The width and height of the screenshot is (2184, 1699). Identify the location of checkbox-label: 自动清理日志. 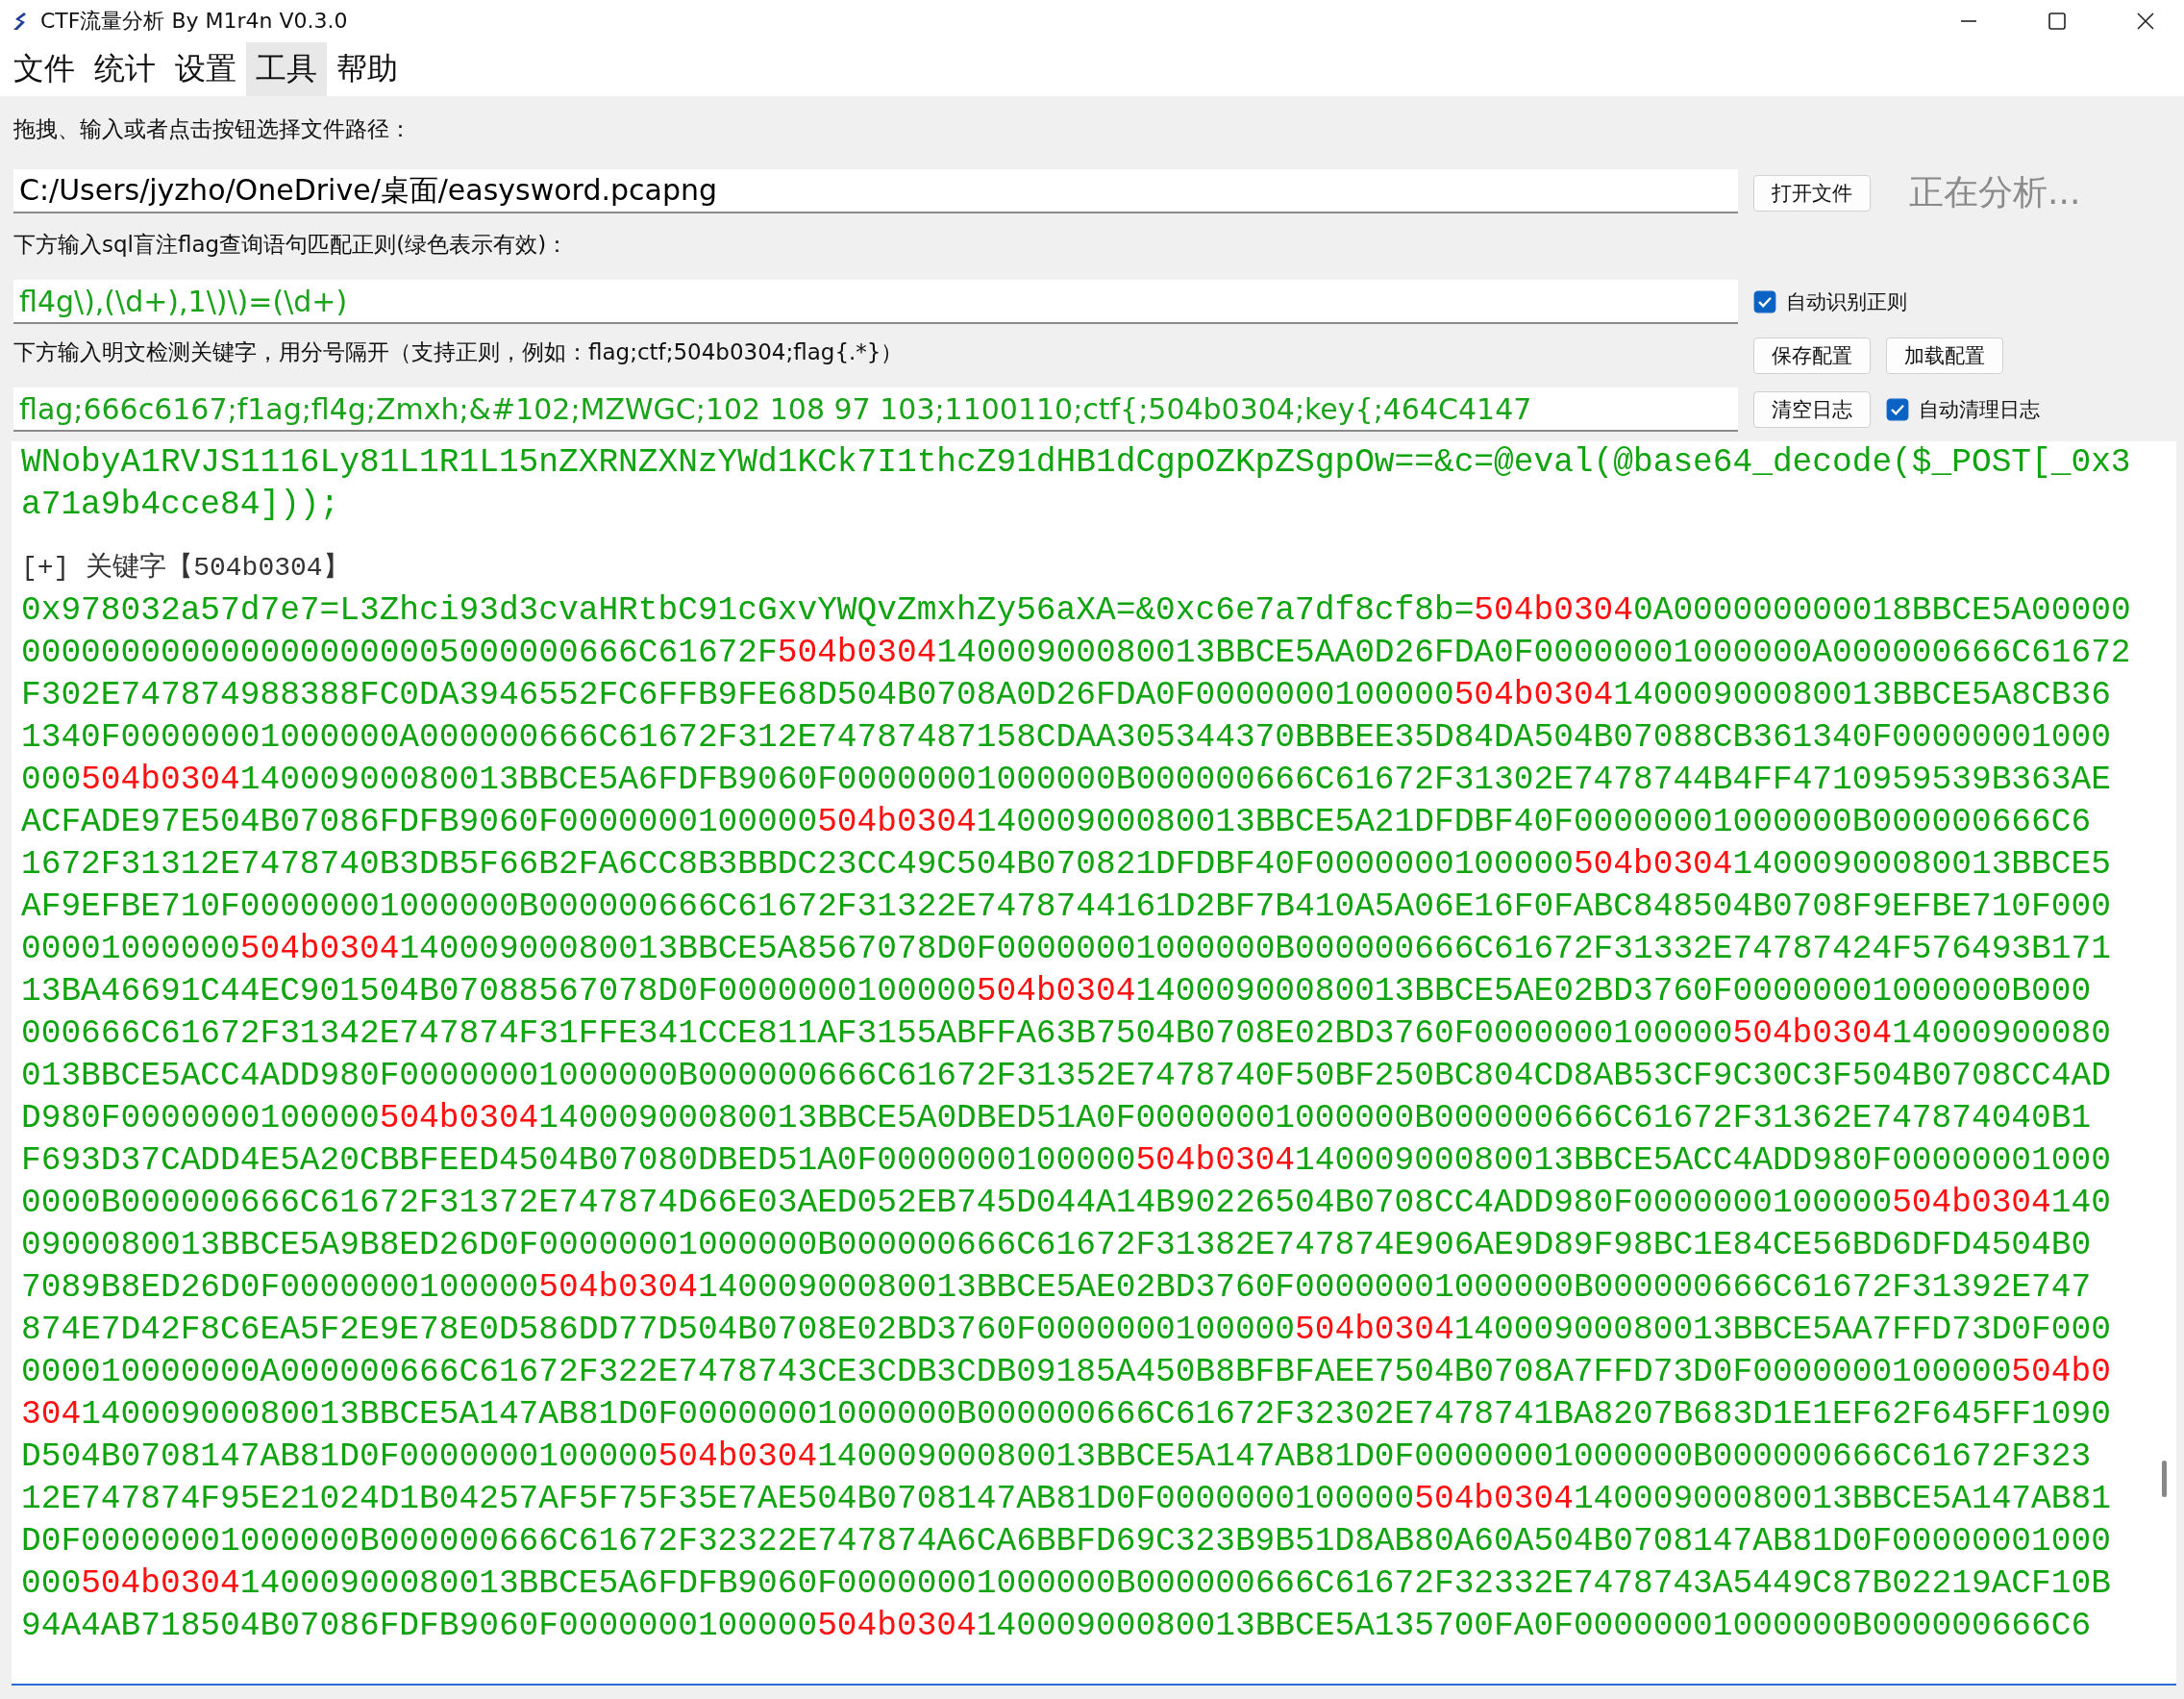
(1980, 410).